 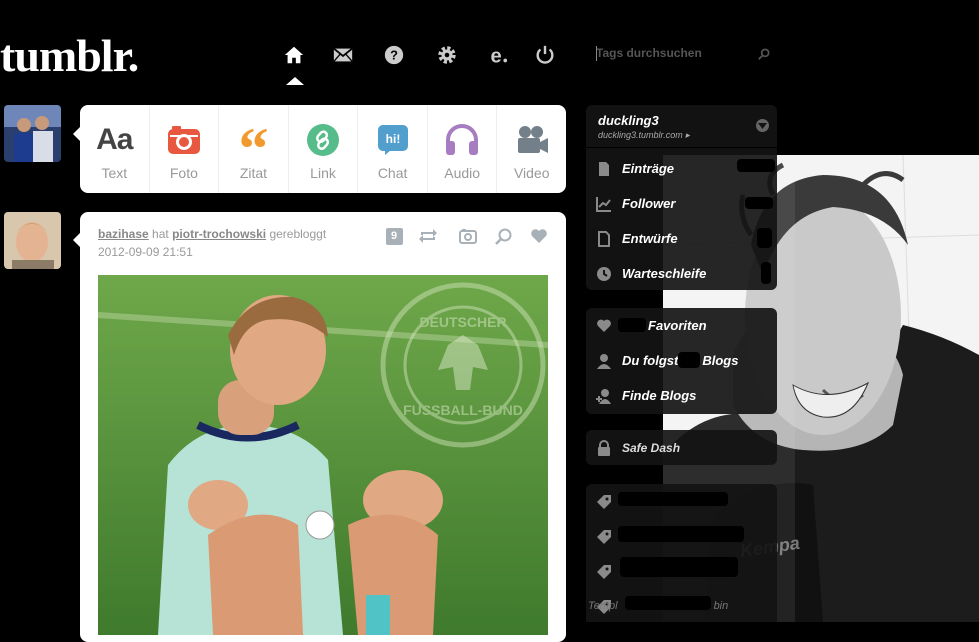 What do you see at coordinates (183, 173) in the screenshot?
I see `post-type-label: Foto` at bounding box center [183, 173].